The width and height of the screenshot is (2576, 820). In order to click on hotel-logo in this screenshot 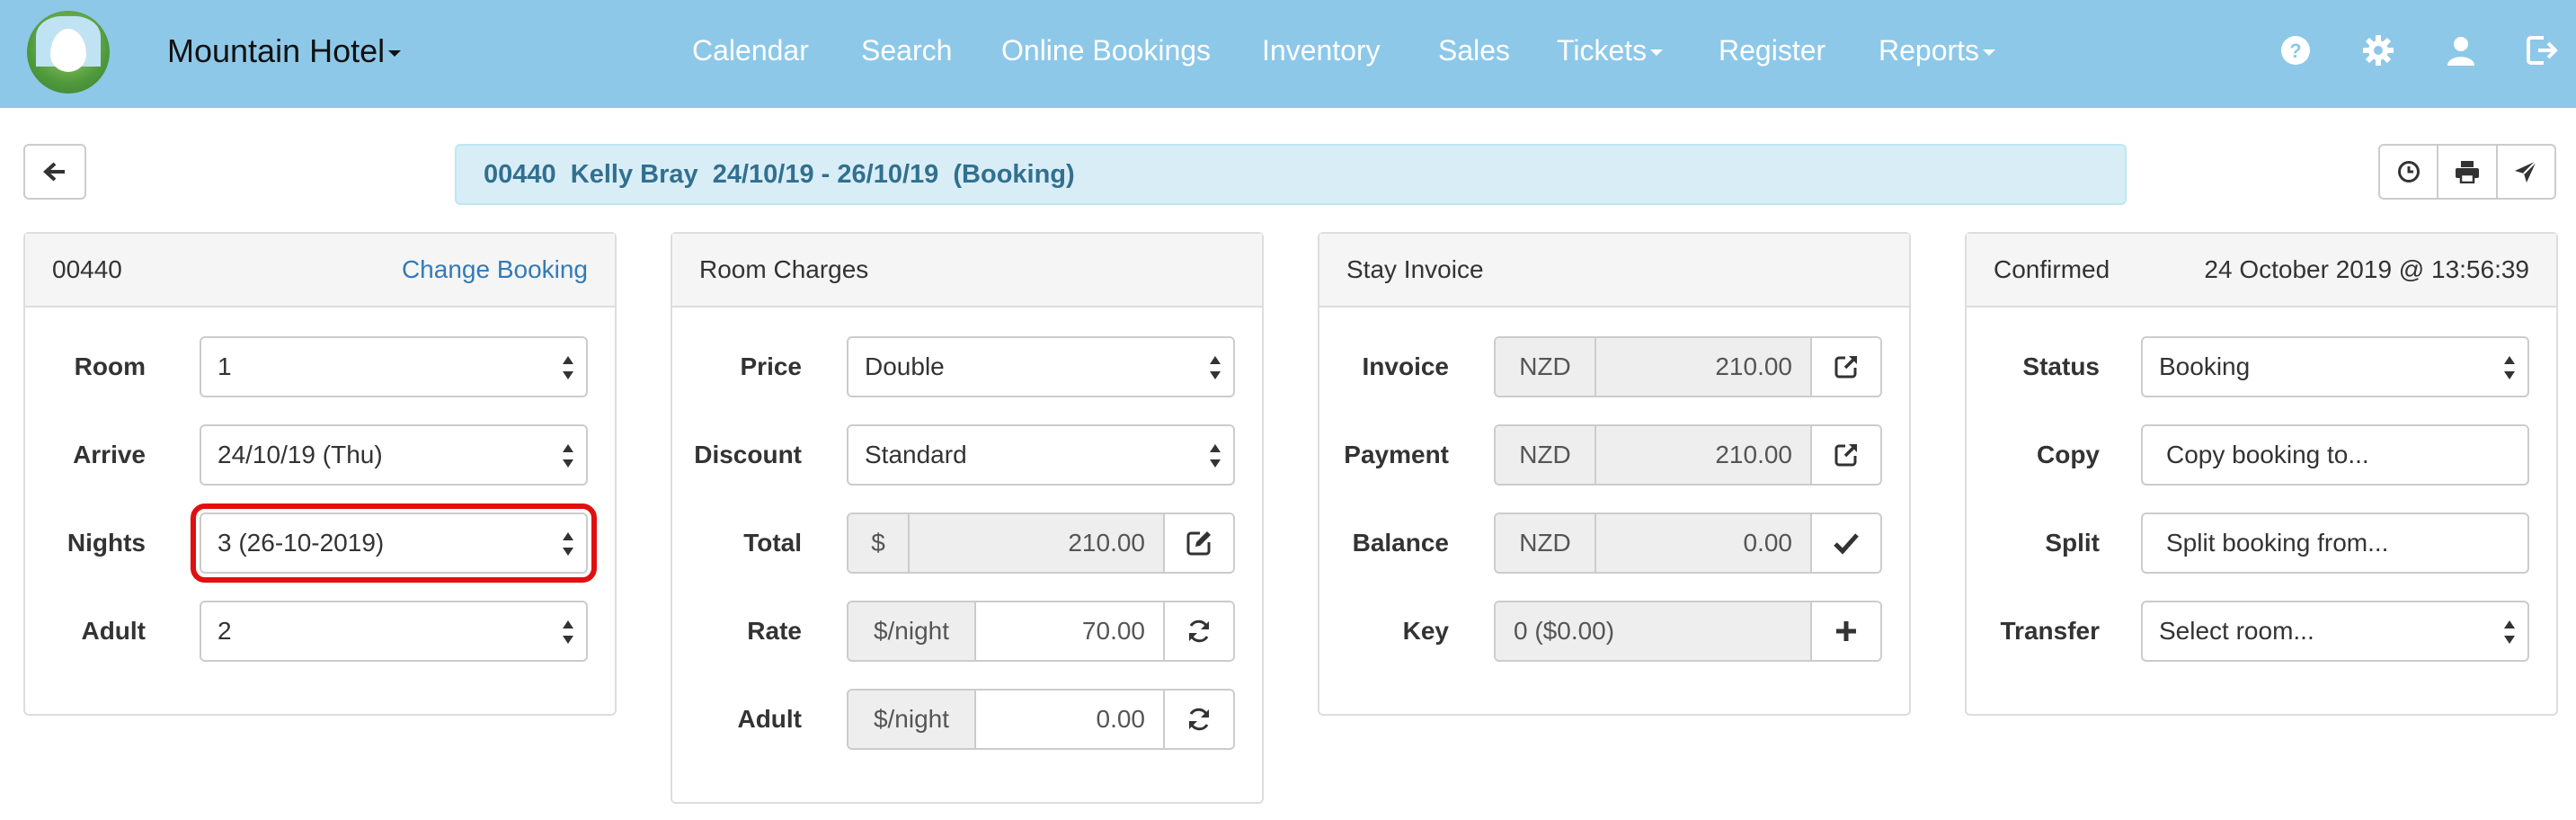, I will do `click(68, 53)`.